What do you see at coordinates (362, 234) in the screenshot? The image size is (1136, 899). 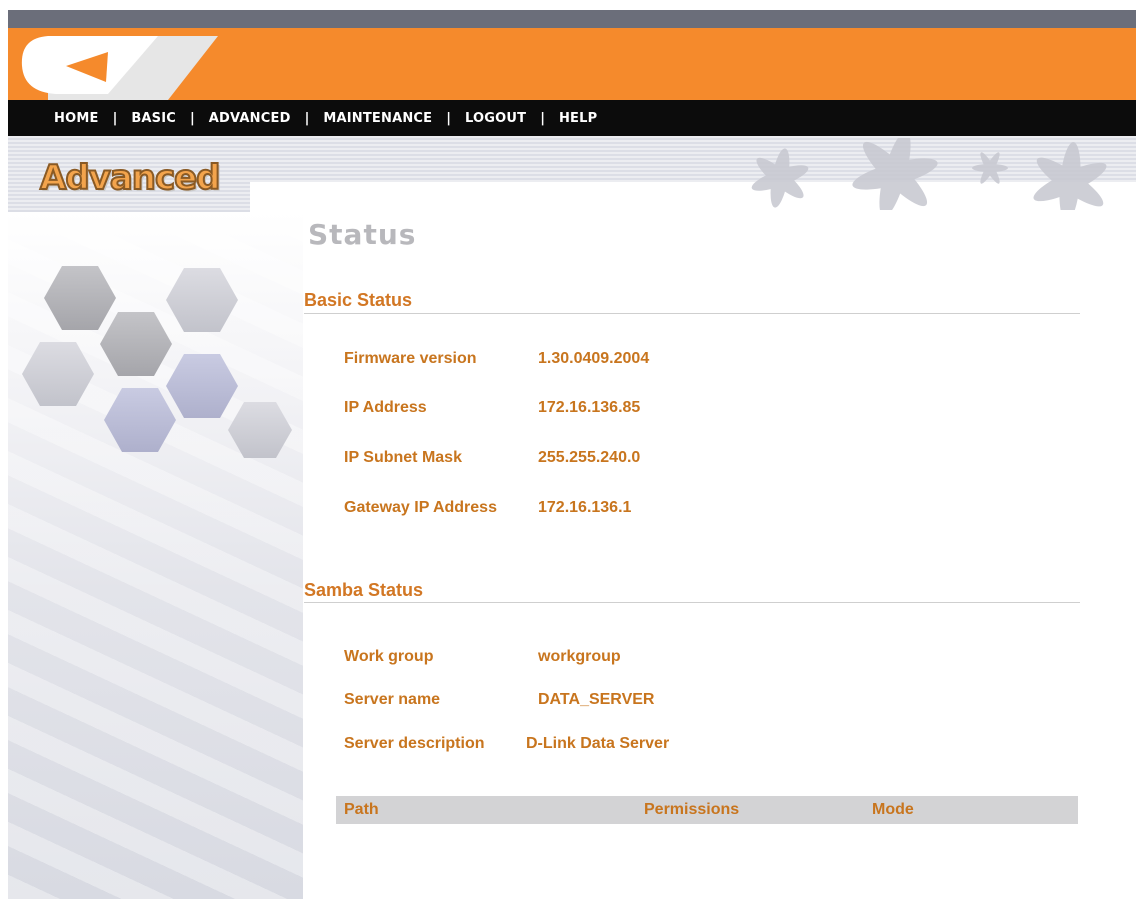 I see `page-title: Status` at bounding box center [362, 234].